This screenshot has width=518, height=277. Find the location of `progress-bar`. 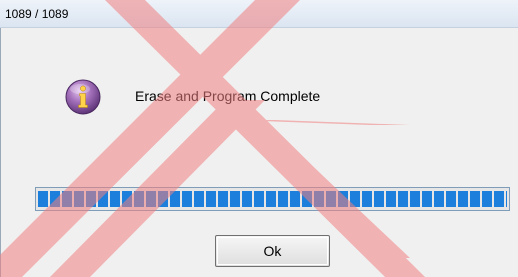

progress-bar is located at coordinates (272, 199).